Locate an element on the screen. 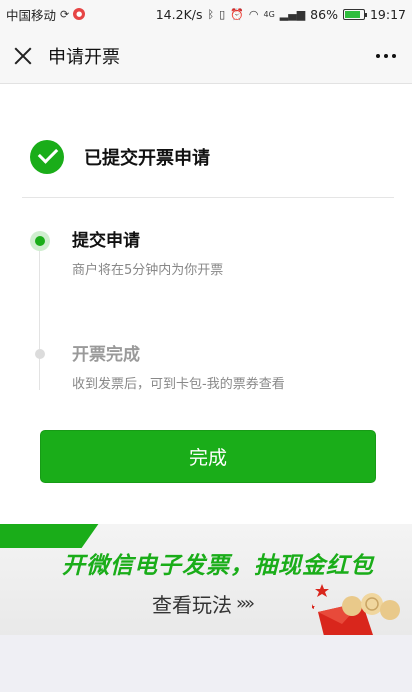  more-icon is located at coordinates (386, 56).